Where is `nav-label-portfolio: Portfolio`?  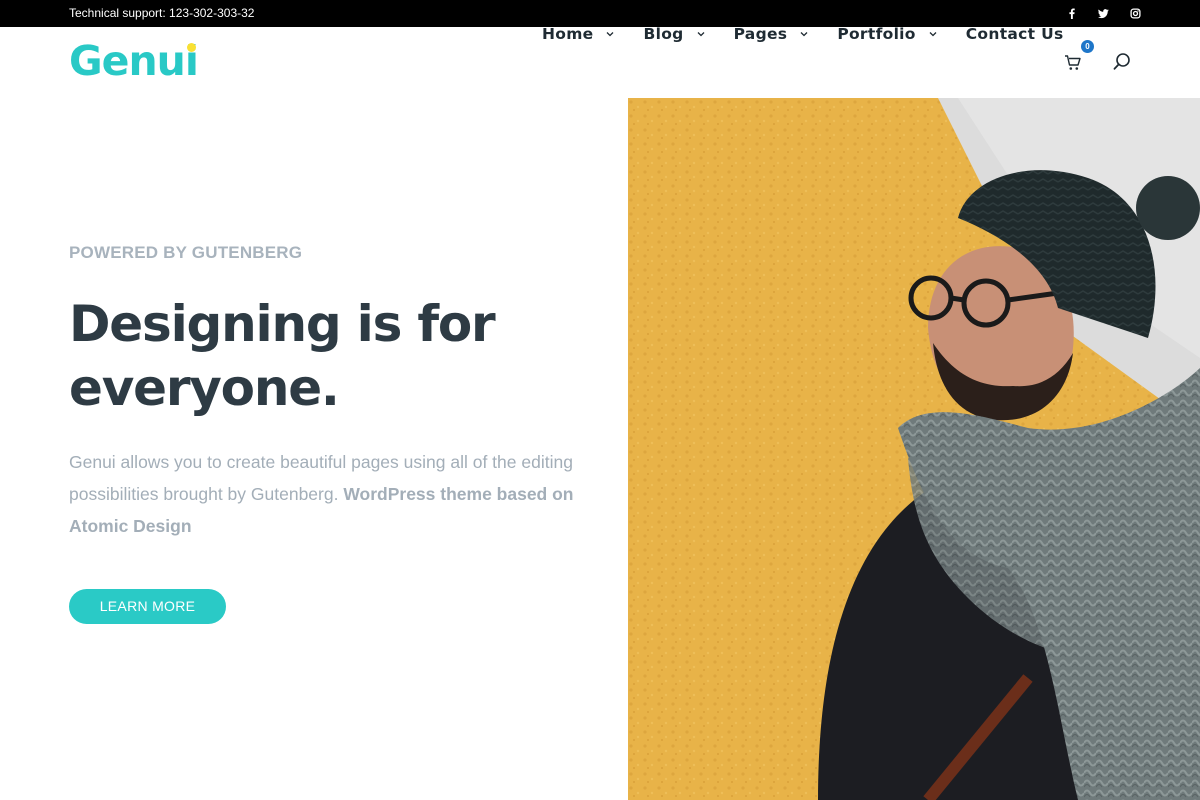
nav-label-portfolio: Portfolio is located at coordinates (876, 34).